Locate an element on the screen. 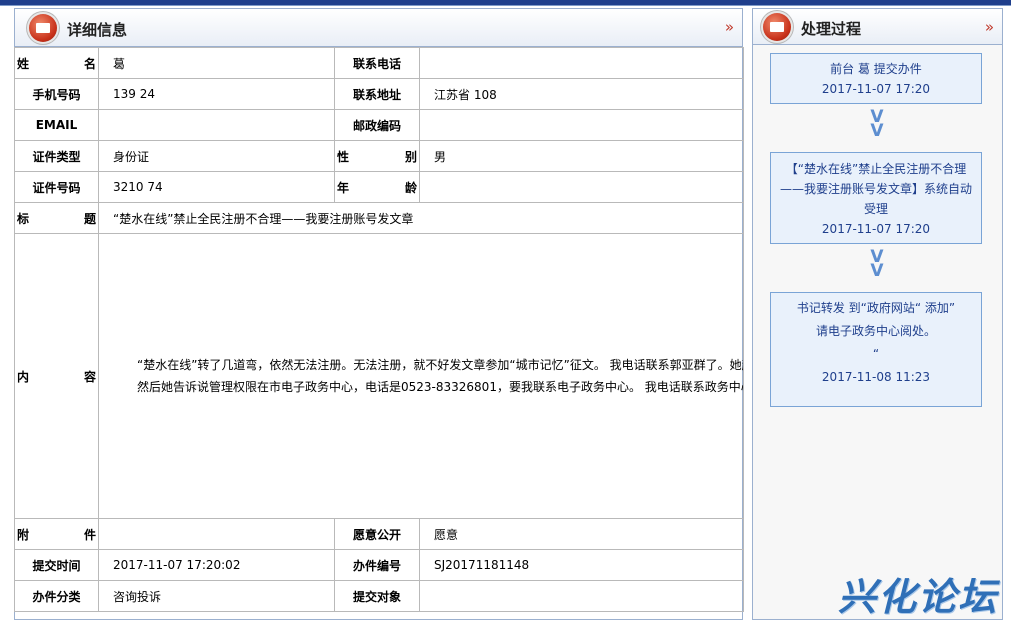  table-row: 办件分类 咨询投诉 提交对象 is located at coordinates (379, 596).